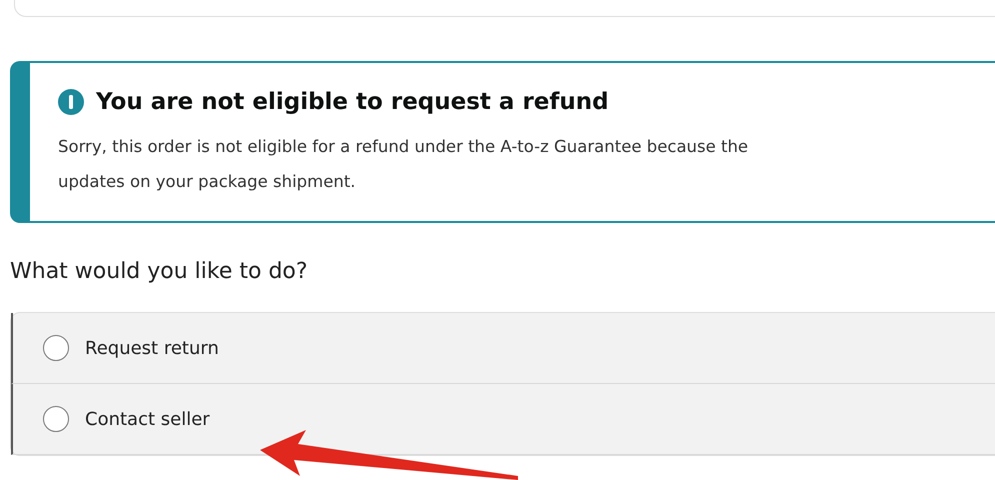 The height and width of the screenshot is (480, 995). I want to click on alert-message: Sorry, this order is not eligible for a refund under the A-to-z Guarantee because the updates on your package shipment., so click(404, 164).